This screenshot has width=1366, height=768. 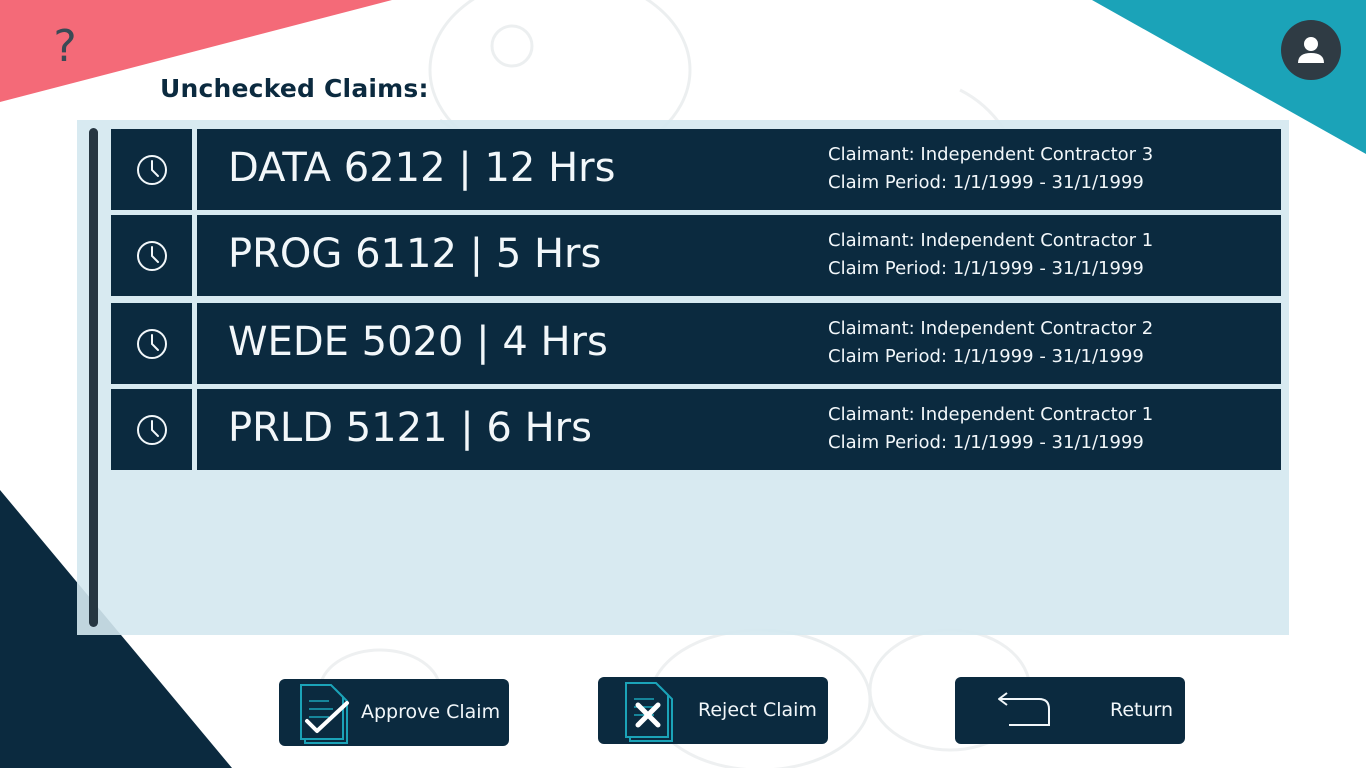 I want to click on document-x-icon, so click(x=649, y=712).